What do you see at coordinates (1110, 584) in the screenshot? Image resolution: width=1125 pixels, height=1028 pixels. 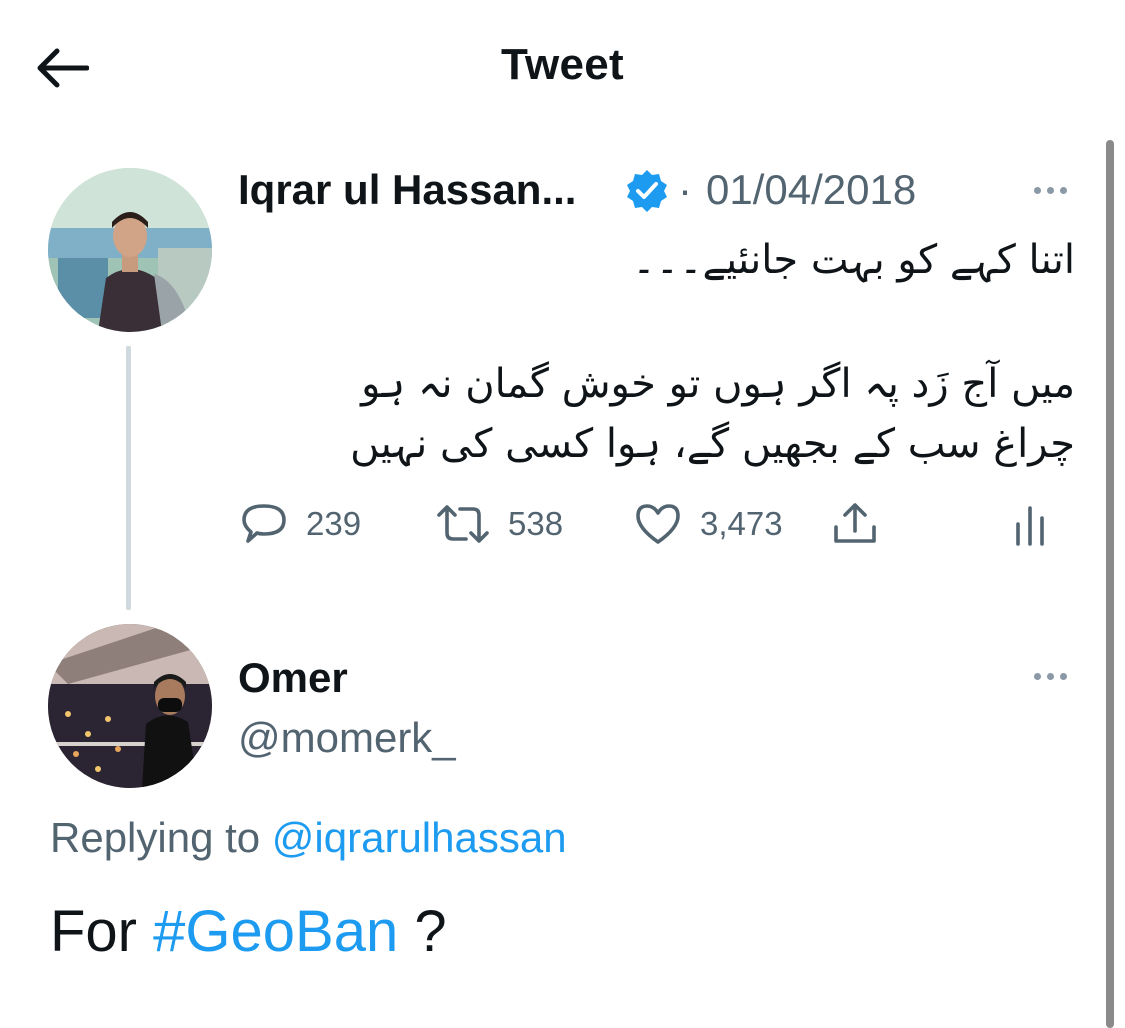 I see `scrollbar` at bounding box center [1110, 584].